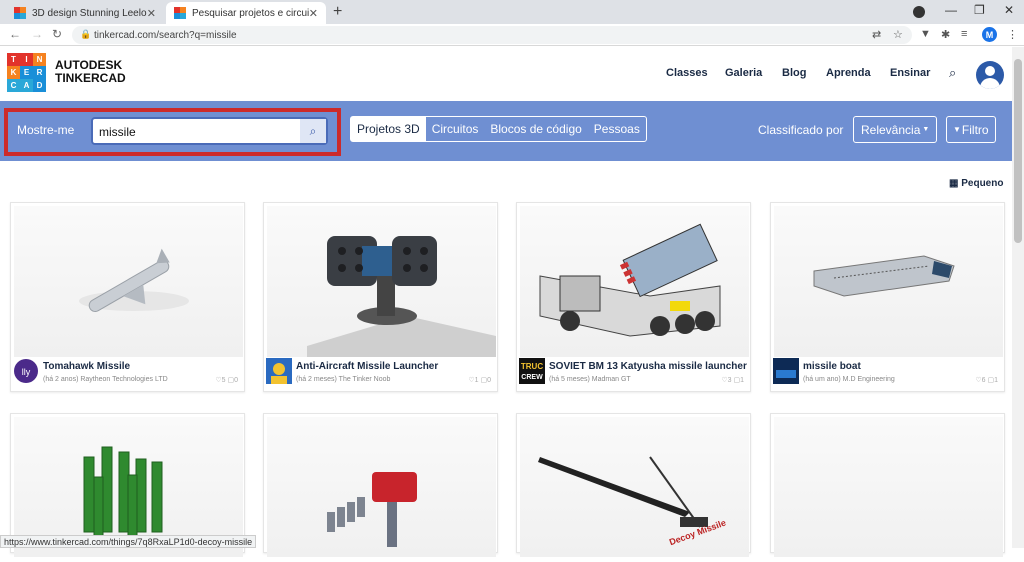  What do you see at coordinates (343, 379) in the screenshot?
I see `project-meta: (há 2 meses) The Tinker Noob` at bounding box center [343, 379].